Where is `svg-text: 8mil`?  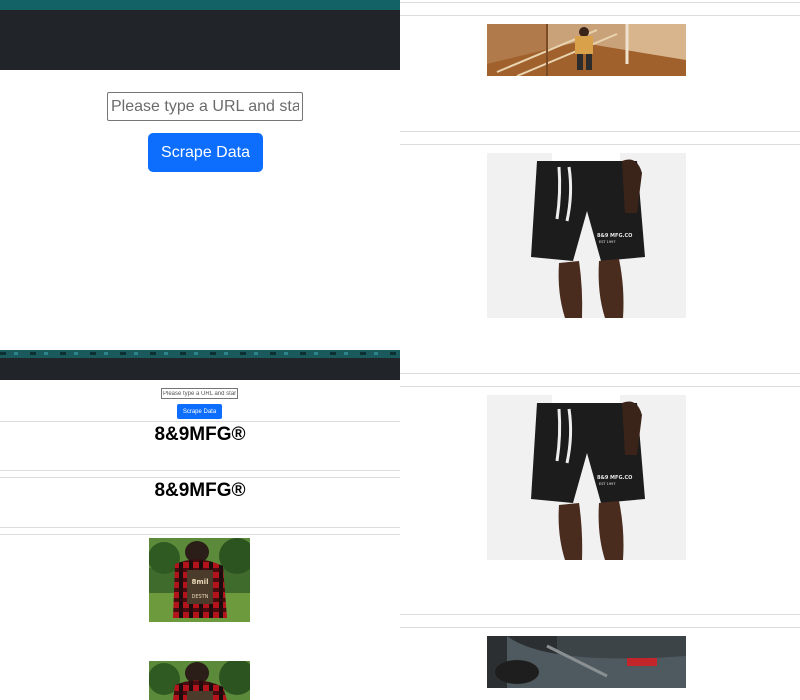 svg-text: 8mil is located at coordinates (200, 582).